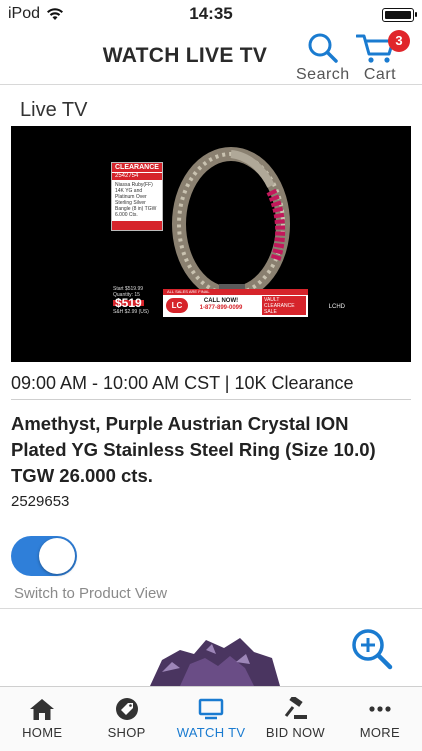 This screenshot has height=751, width=422. I want to click on product-id: 2529653, so click(40, 501).